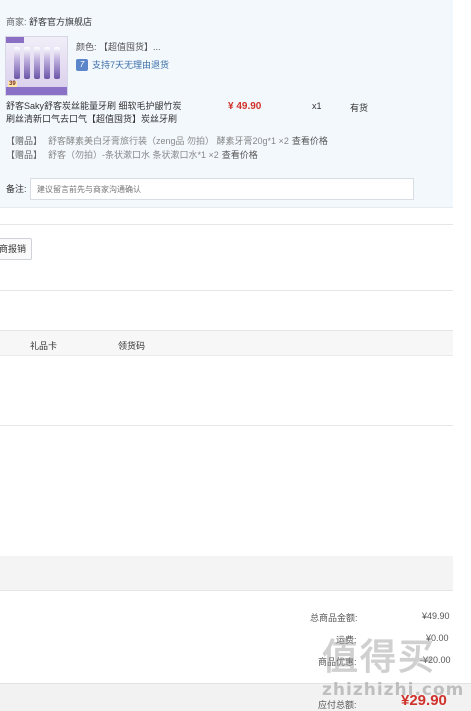  I want to click on gift-item: 【赠品】 舒客（勿拍）-条状漱口水 条状漱口水*1 ×2 查看价格, so click(132, 154).